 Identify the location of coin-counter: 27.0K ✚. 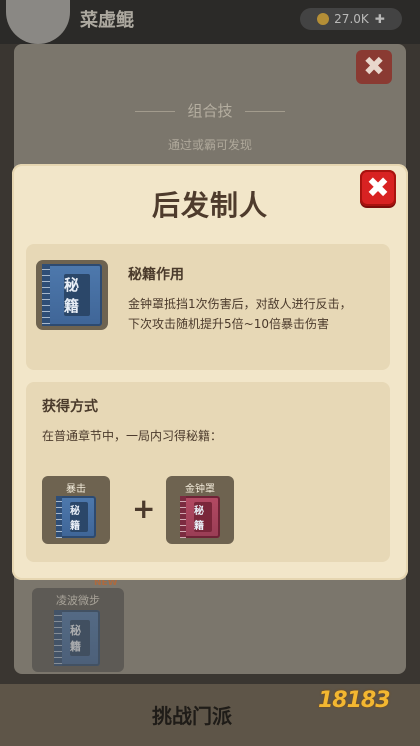
(351, 19).